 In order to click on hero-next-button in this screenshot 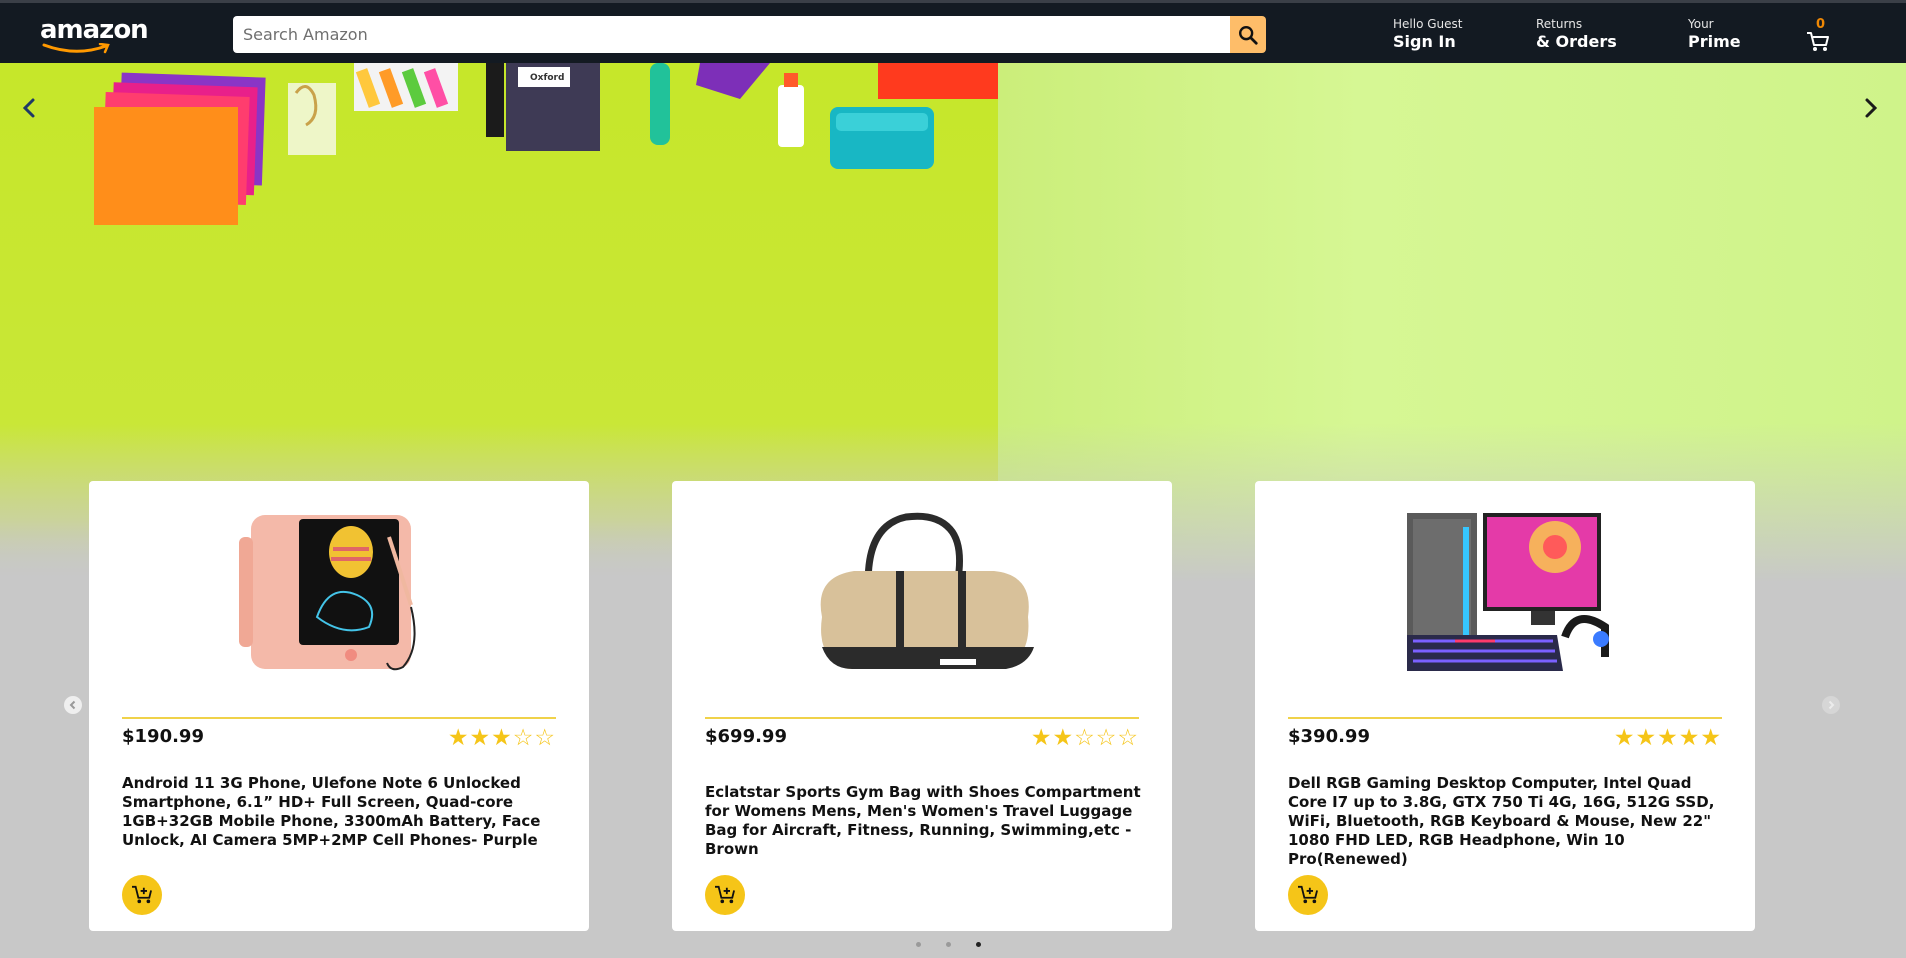, I will do `click(1871, 108)`.